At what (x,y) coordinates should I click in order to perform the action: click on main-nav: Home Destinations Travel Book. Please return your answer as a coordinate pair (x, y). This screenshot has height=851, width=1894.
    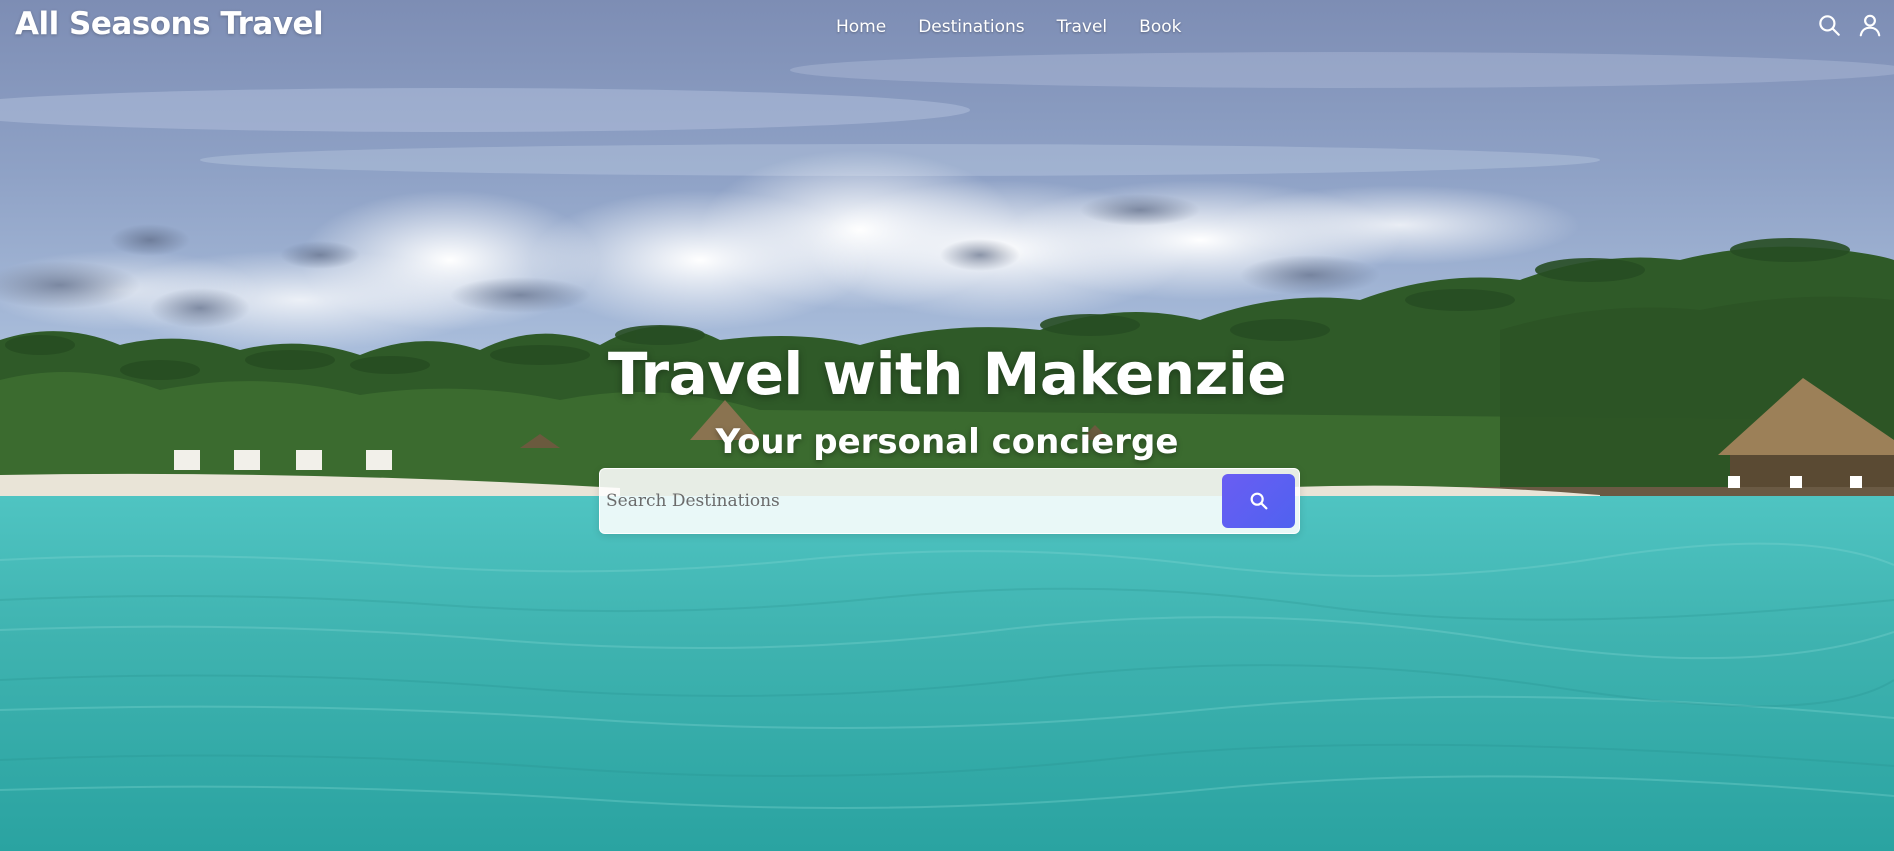
    Looking at the image, I should click on (1024, 27).